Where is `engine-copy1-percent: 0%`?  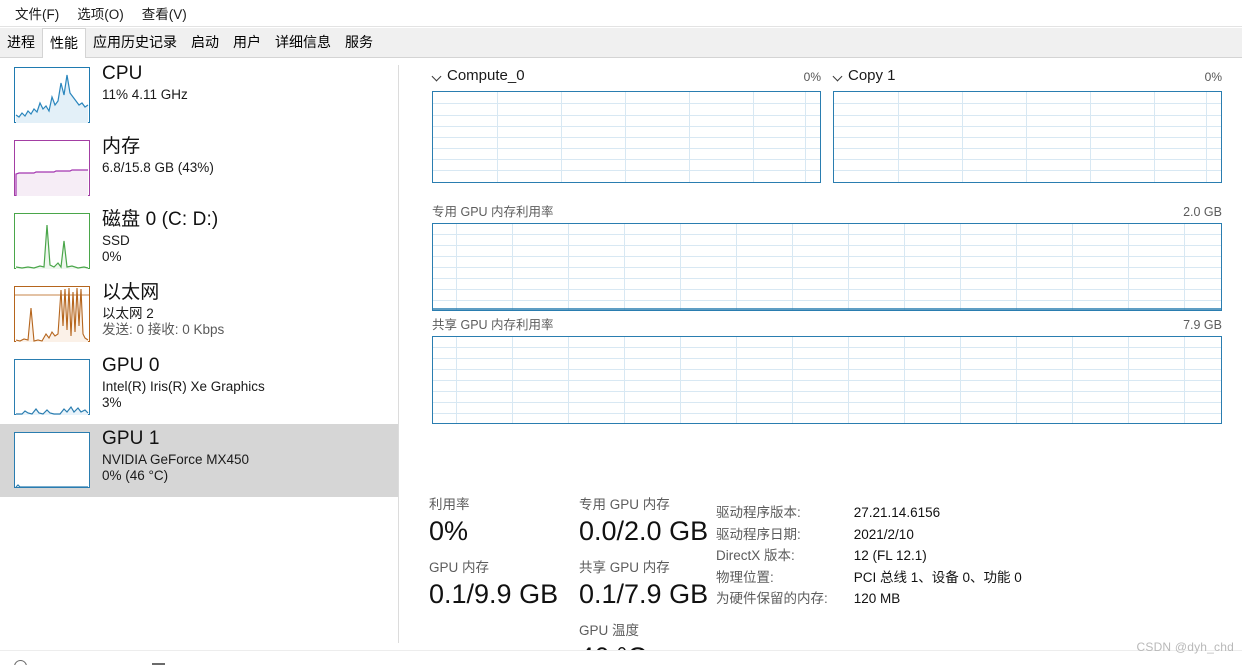
engine-copy1-percent: 0% is located at coordinates (1213, 76).